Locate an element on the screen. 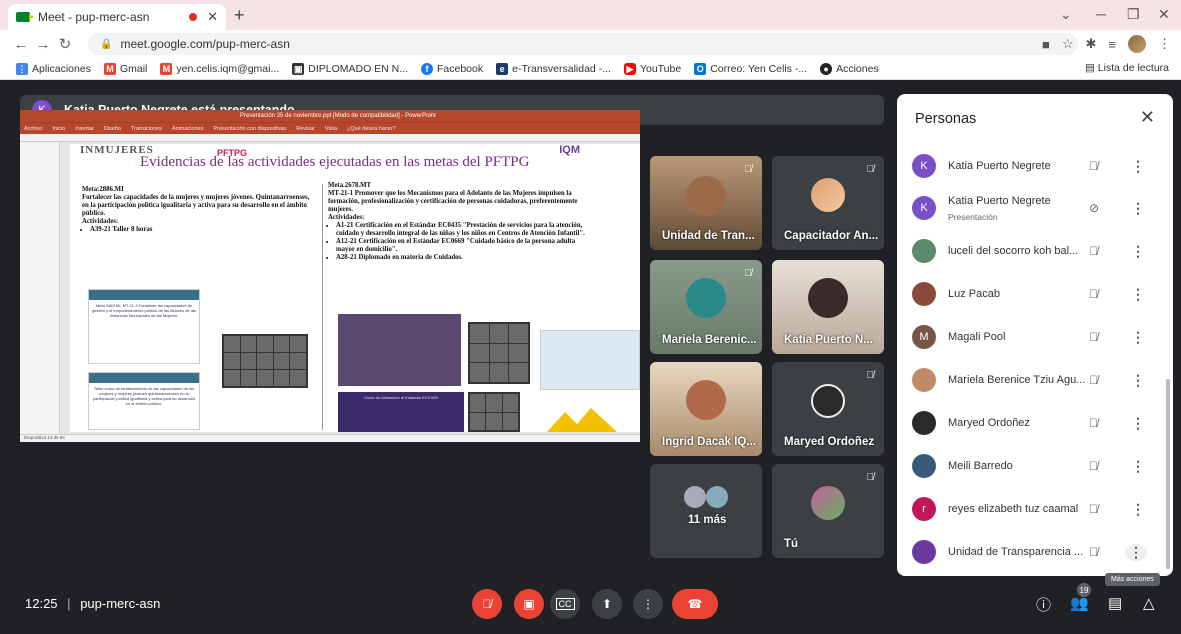 Image resolution: width=1181 pixels, height=634 pixels. browser-menu-icon: ⋮ is located at coordinates (1164, 44).